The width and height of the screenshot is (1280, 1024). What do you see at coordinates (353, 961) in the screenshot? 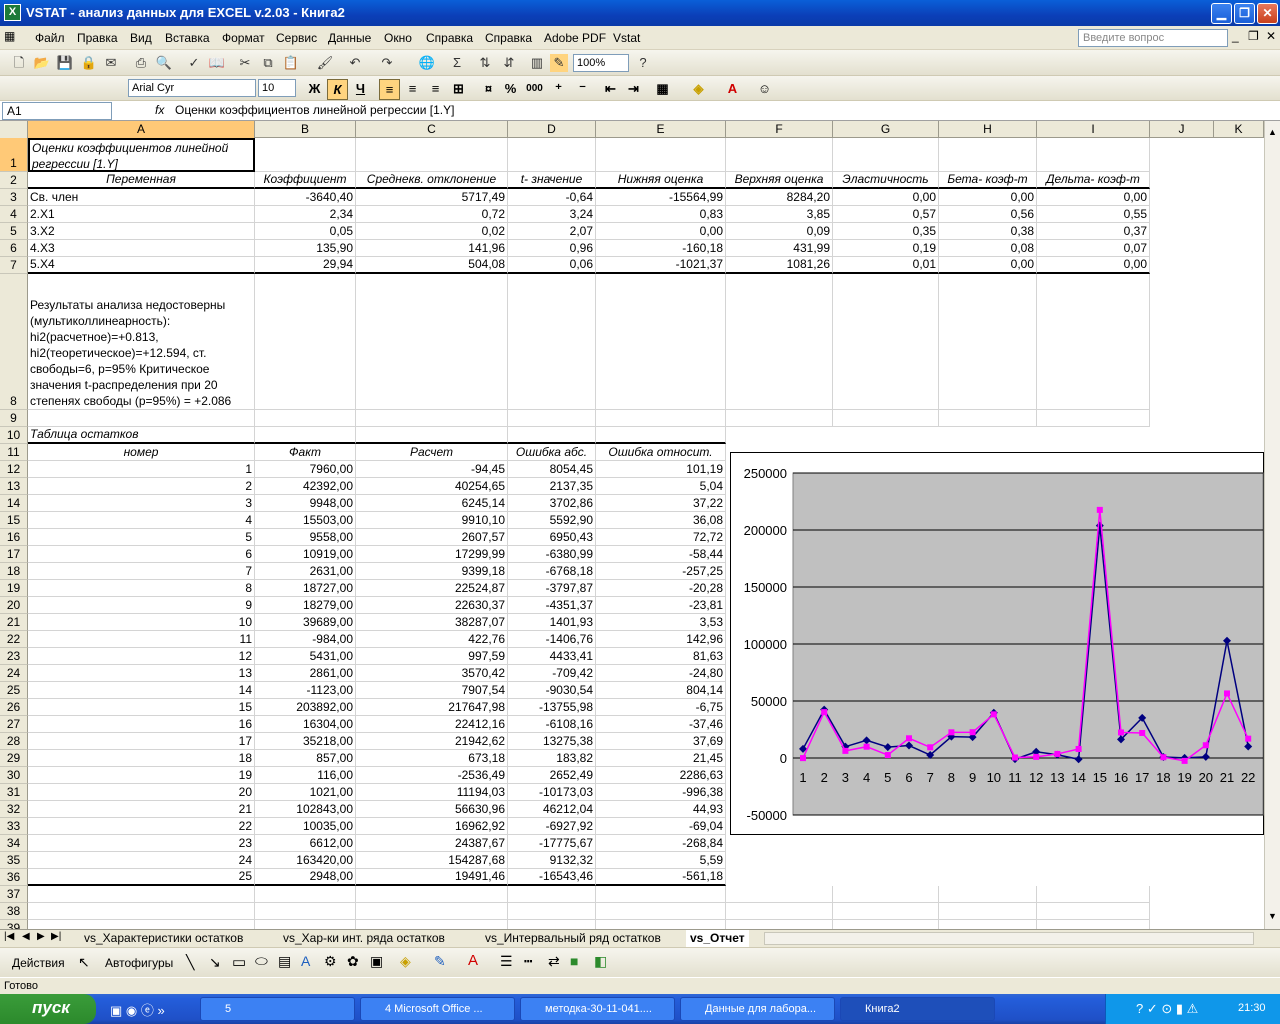
I see `clipart-icon: ✿` at bounding box center [353, 961].